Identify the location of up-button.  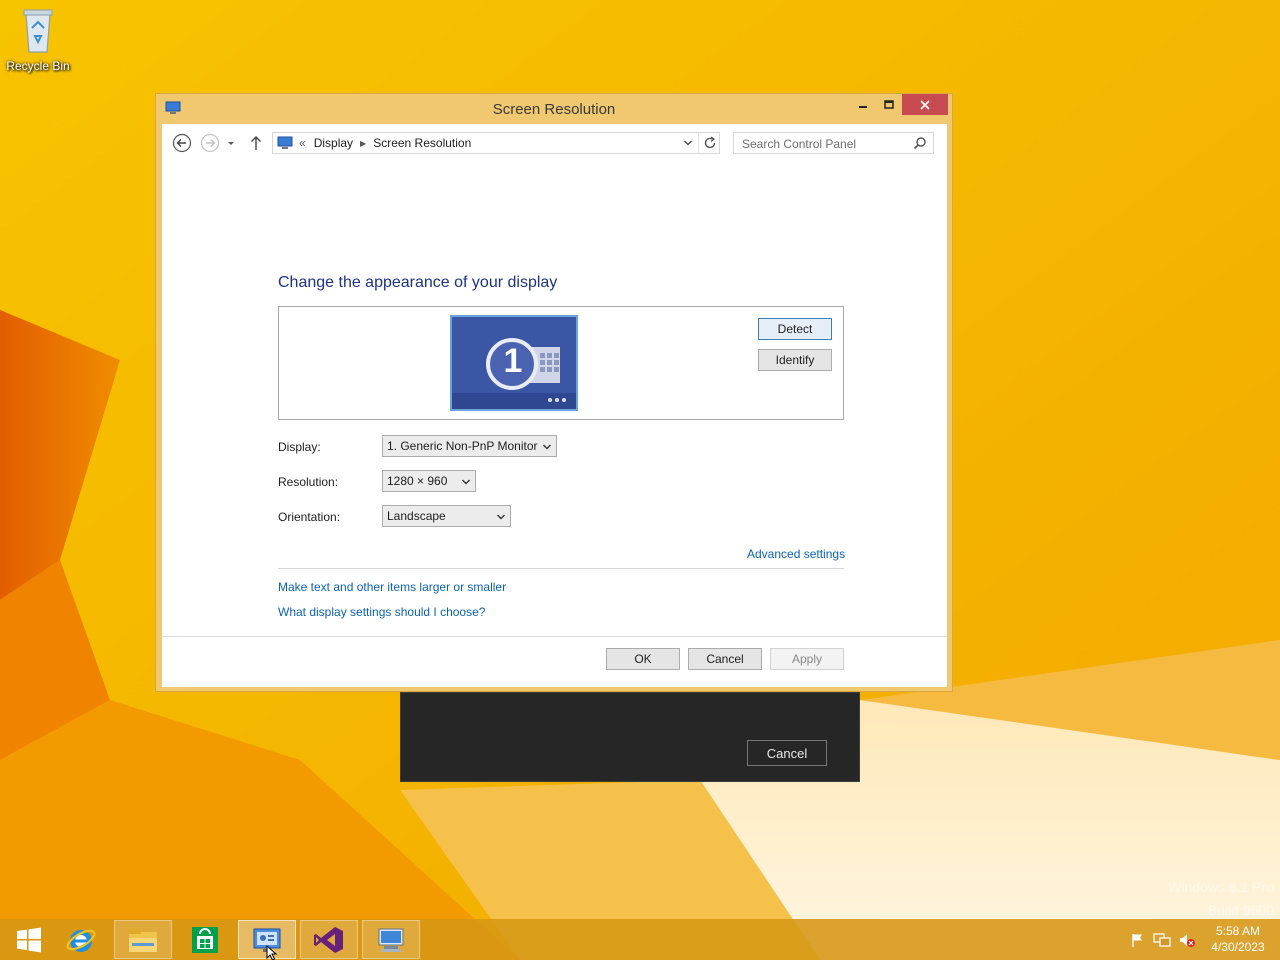
(256, 143).